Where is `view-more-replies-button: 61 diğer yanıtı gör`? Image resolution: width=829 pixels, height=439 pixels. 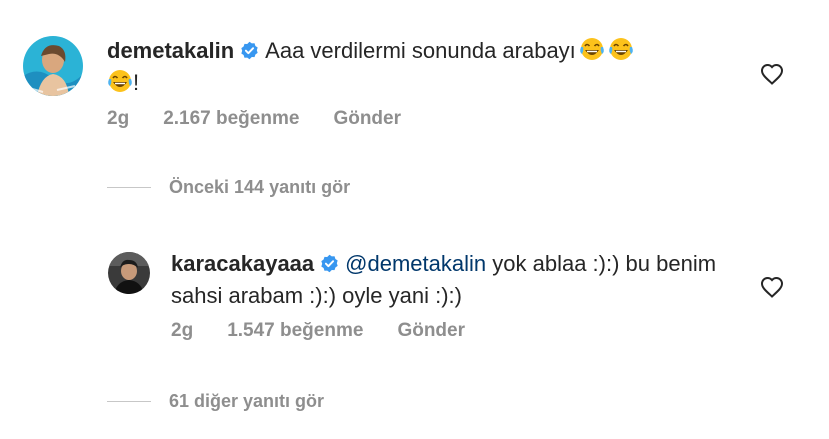 view-more-replies-button: 61 diğer yanıtı gör is located at coordinates (215, 401).